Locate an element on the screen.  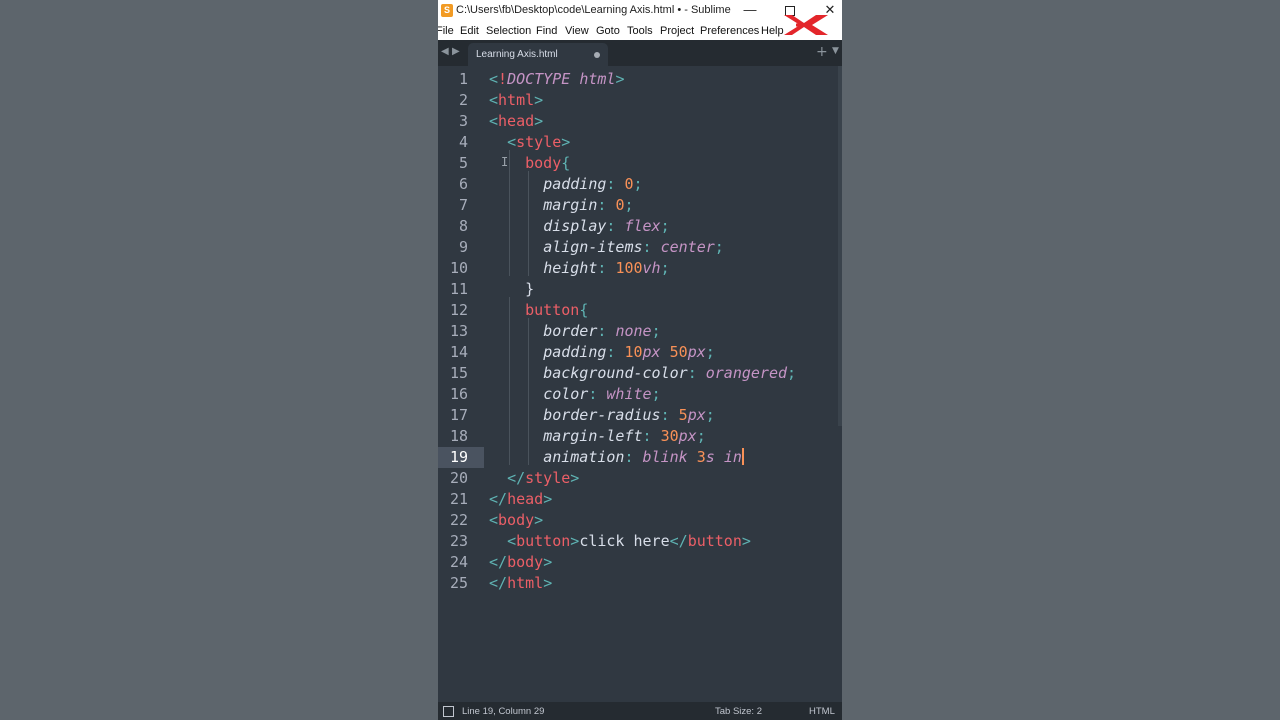
code-line: 5 body{ is located at coordinates (640, 163).